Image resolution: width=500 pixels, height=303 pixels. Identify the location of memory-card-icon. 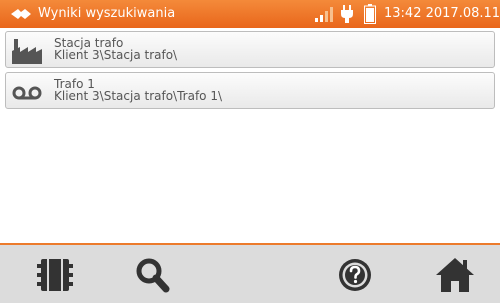
(55, 275).